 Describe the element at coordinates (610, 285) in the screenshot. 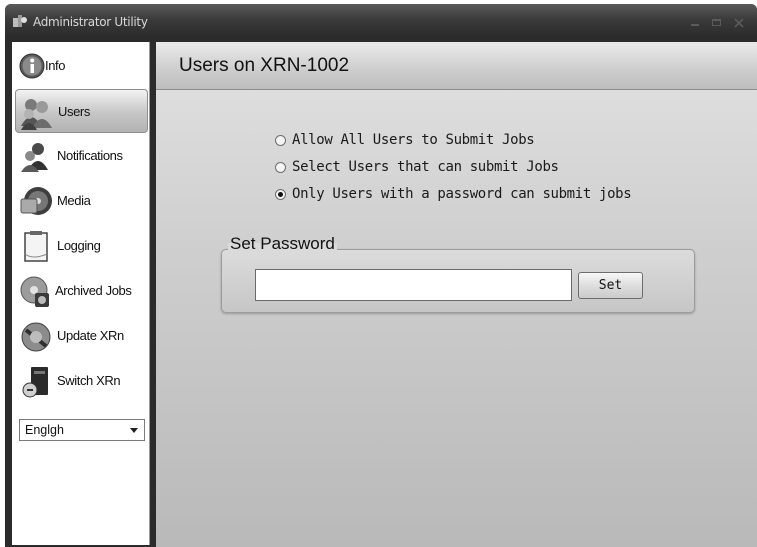

I see `set-password-button: Set` at that location.